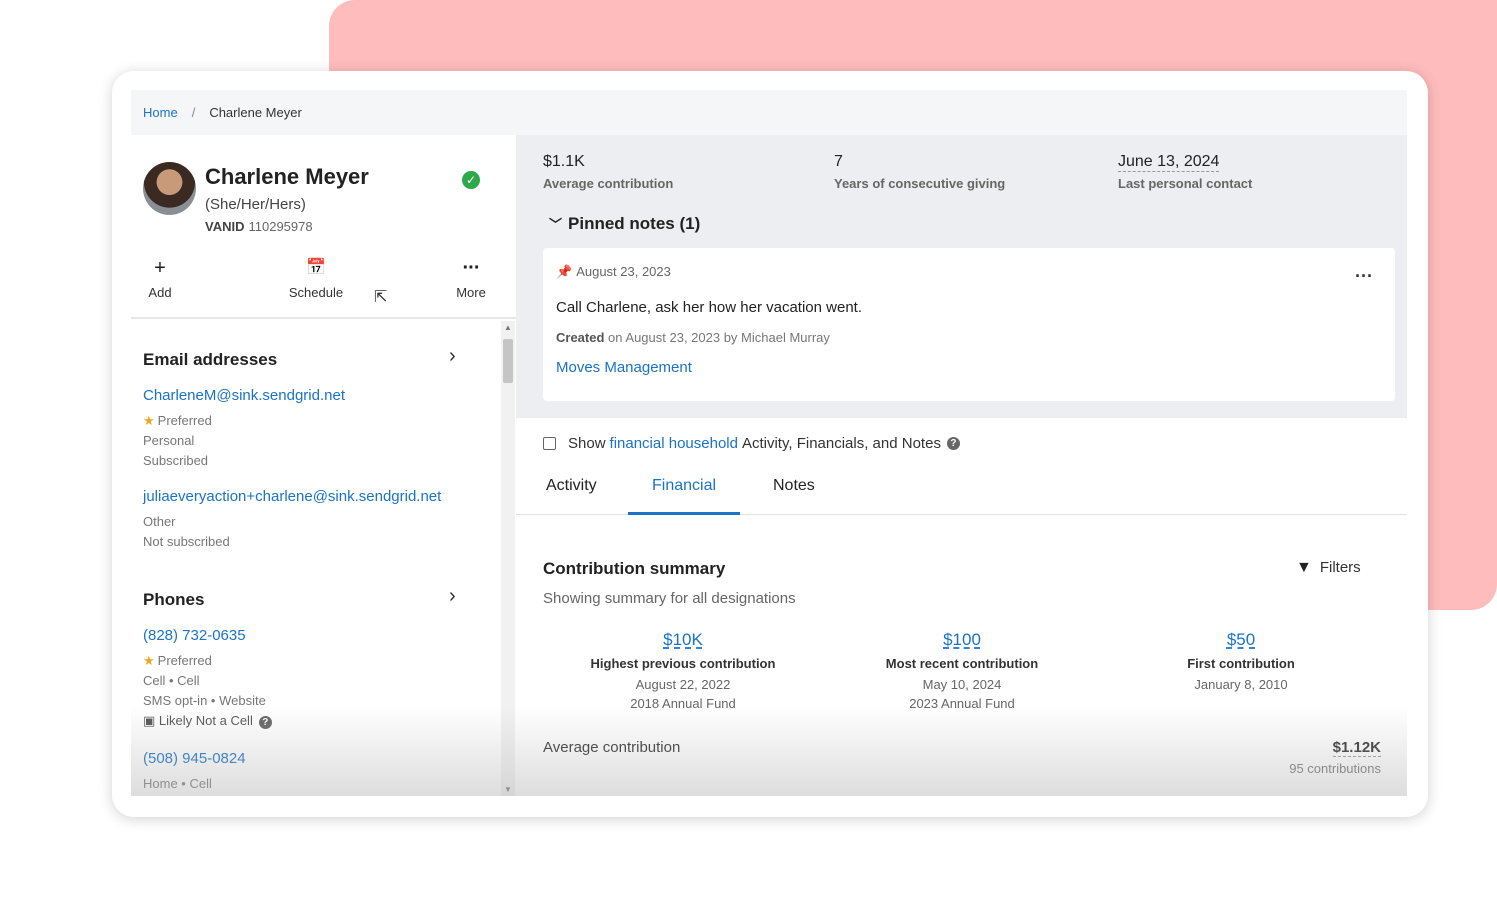 The width and height of the screenshot is (1497, 907). I want to click on mouse-cursor-icon: ⇱, so click(381, 297).